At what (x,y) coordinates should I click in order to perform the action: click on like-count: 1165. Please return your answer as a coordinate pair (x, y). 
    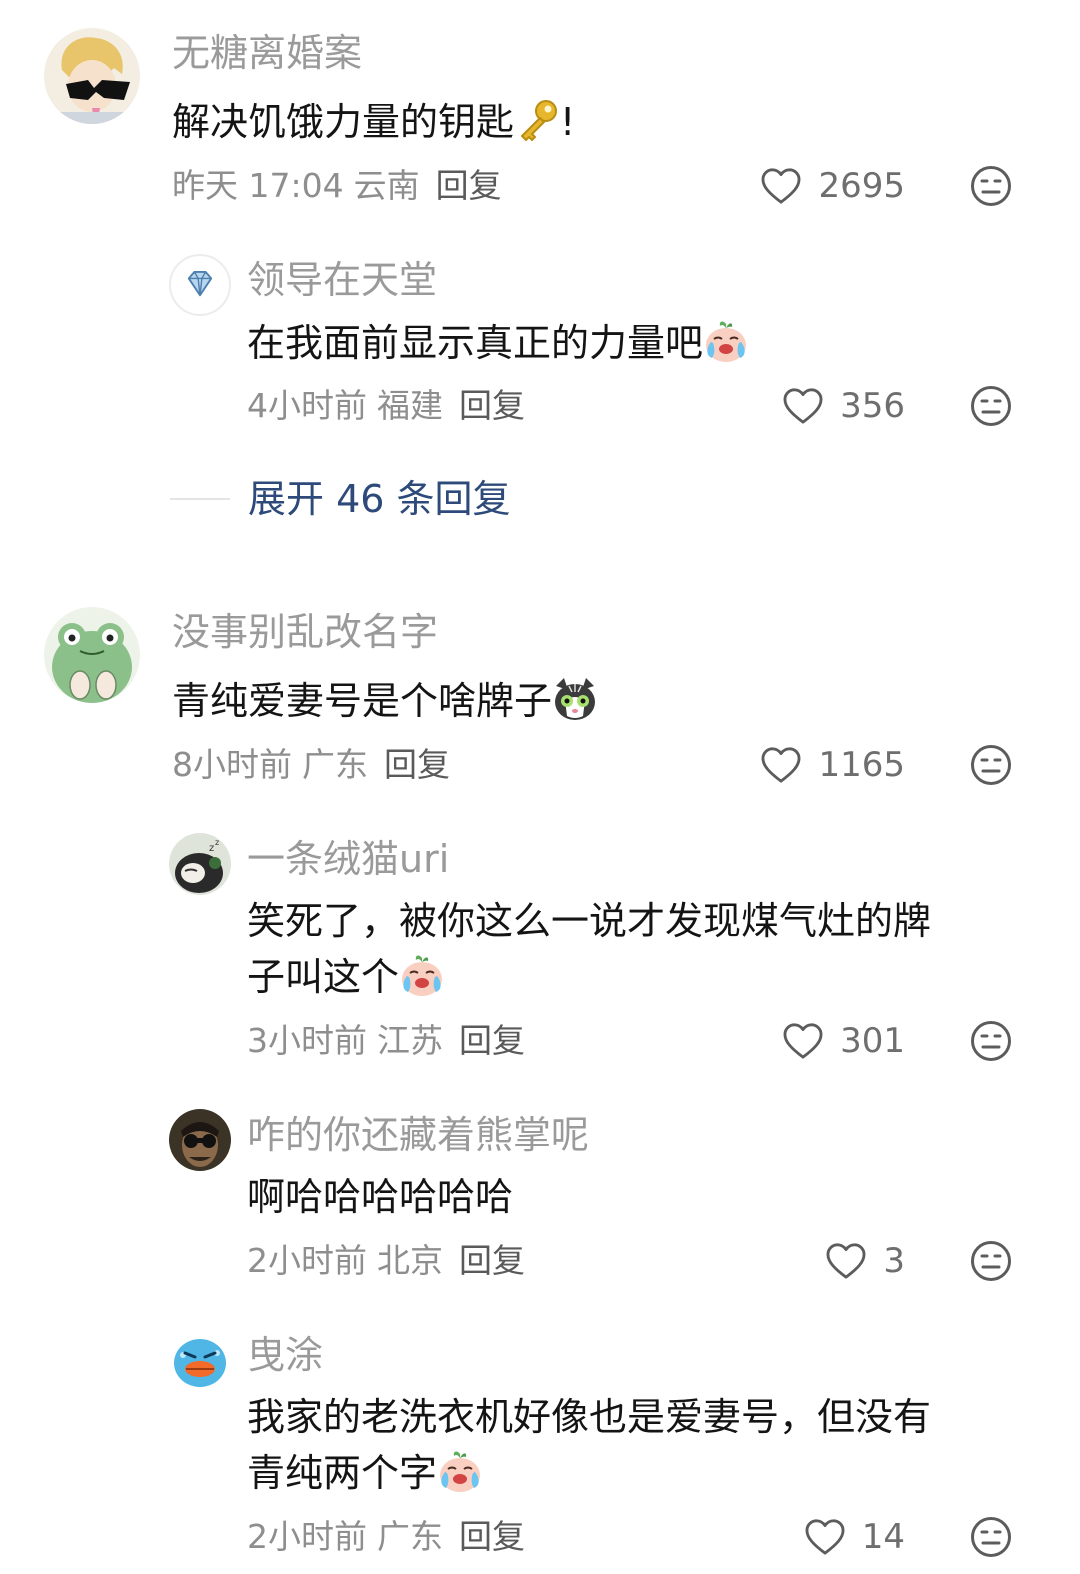
    Looking at the image, I should click on (861, 765).